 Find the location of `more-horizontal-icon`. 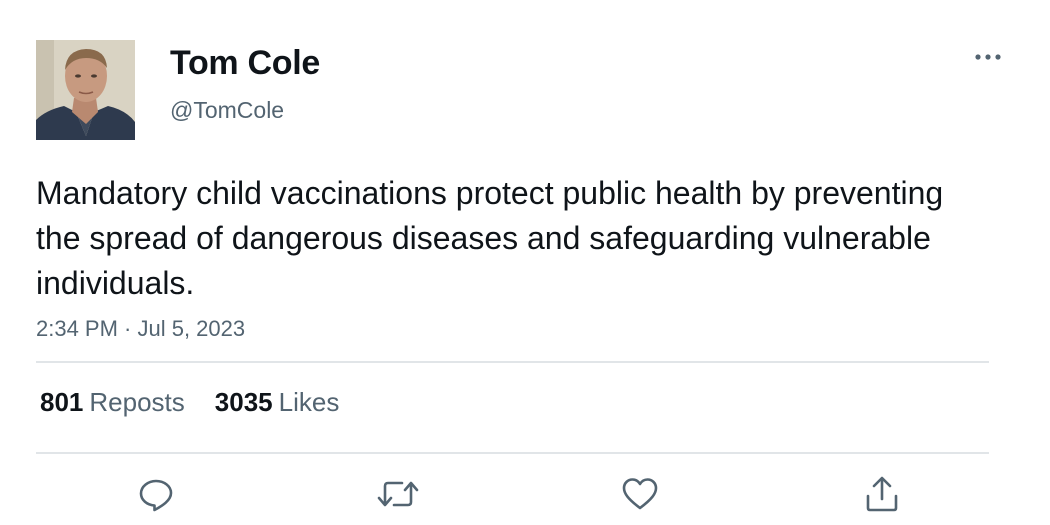

more-horizontal-icon is located at coordinates (988, 57).